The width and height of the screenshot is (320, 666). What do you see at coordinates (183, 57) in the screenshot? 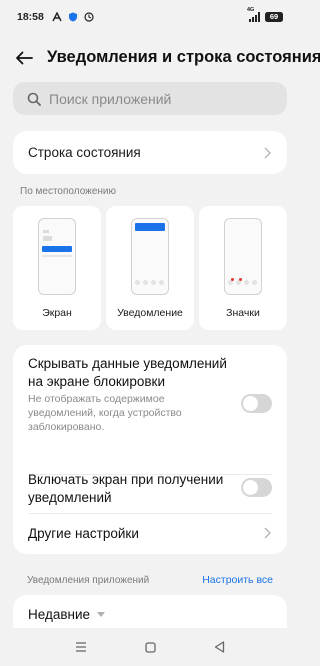
I see `page-title: Уведомления и строка состояния` at bounding box center [183, 57].